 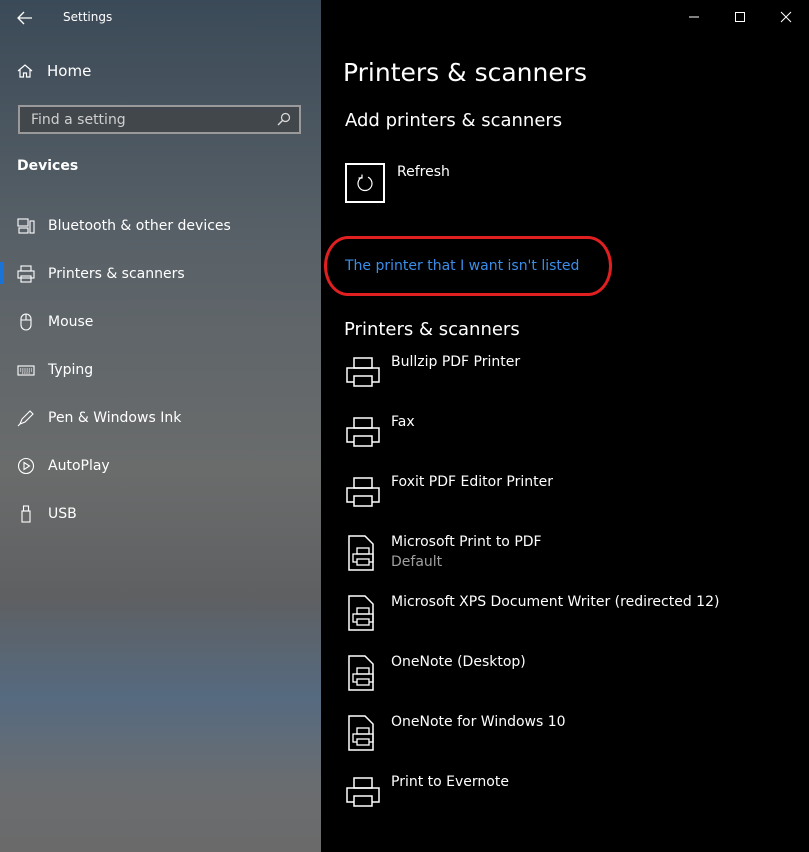 What do you see at coordinates (284, 119) in the screenshot?
I see `search-icon` at bounding box center [284, 119].